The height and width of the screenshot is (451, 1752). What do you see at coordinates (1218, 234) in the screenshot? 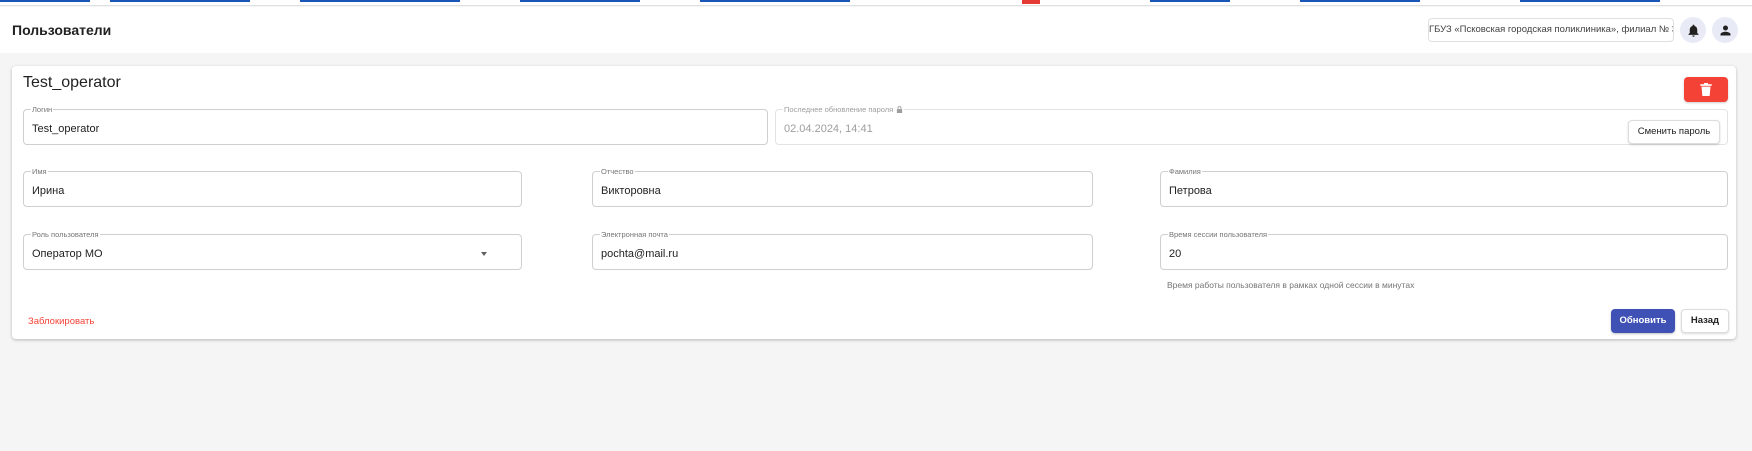
I see `session-time-label: Время сессии пользователя` at bounding box center [1218, 234].